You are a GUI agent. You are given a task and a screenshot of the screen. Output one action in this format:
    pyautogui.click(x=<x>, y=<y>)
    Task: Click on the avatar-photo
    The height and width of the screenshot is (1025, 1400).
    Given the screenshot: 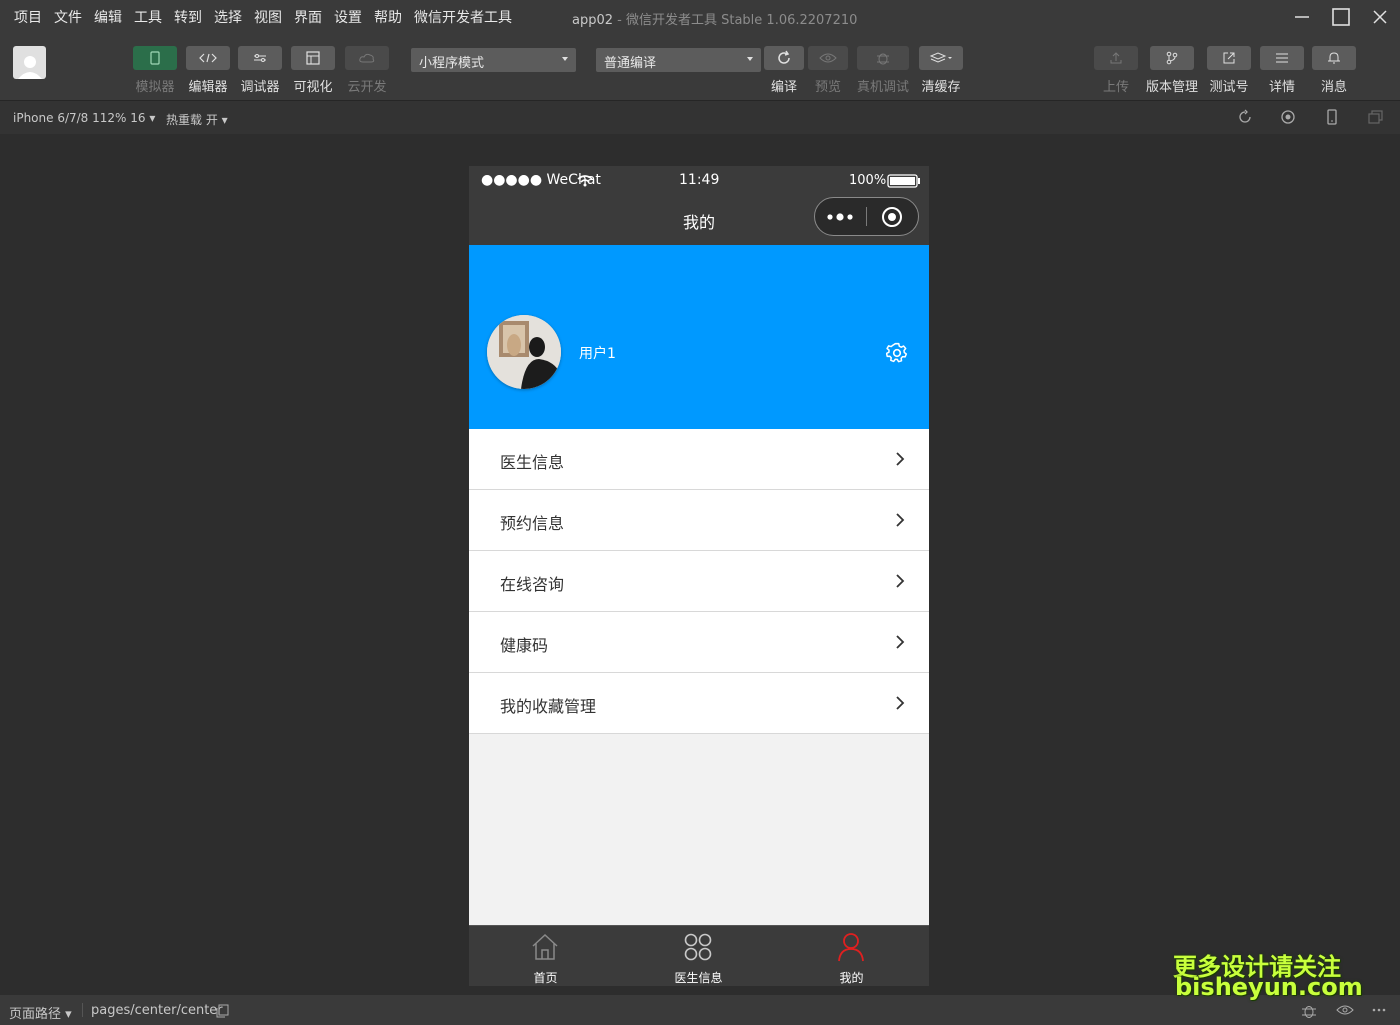 What is the action you would take?
    pyautogui.click(x=524, y=352)
    